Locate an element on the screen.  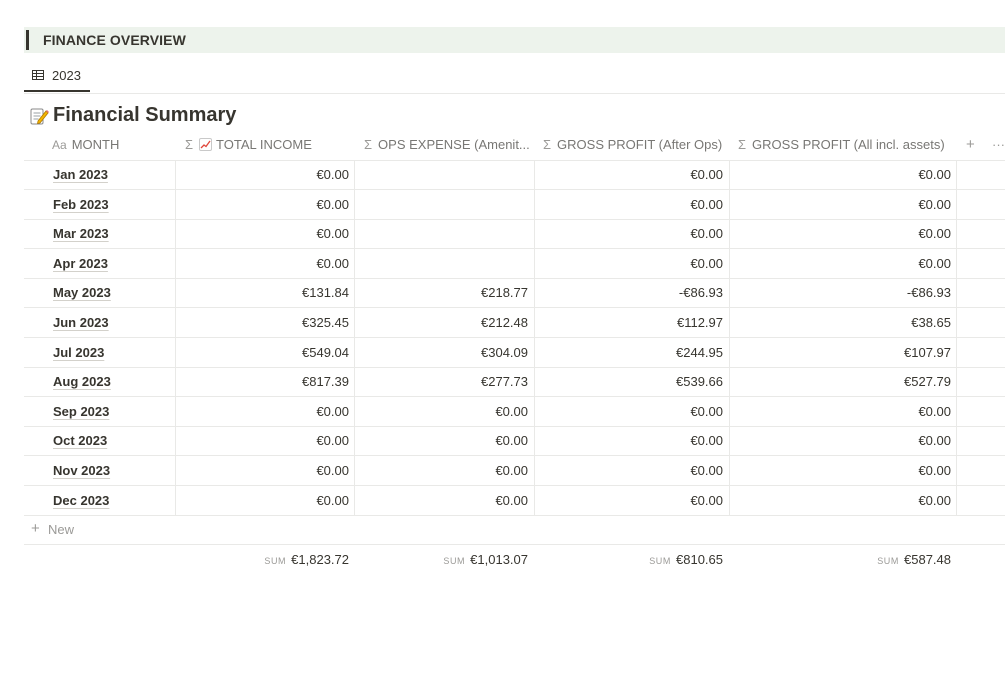
new-row-button: + New is located at coordinates (514, 530).